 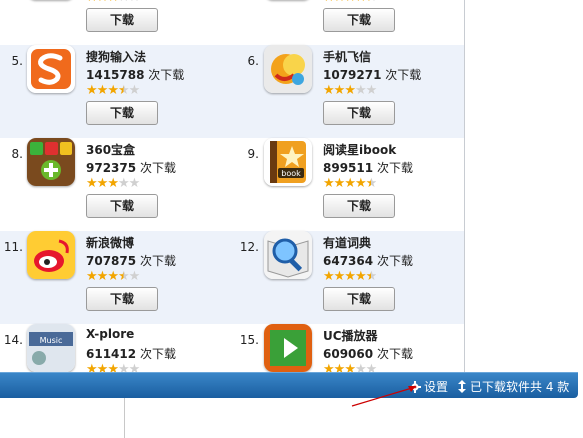 What do you see at coordinates (116, 56) in the screenshot?
I see `app-name: 搜狗输入法` at bounding box center [116, 56].